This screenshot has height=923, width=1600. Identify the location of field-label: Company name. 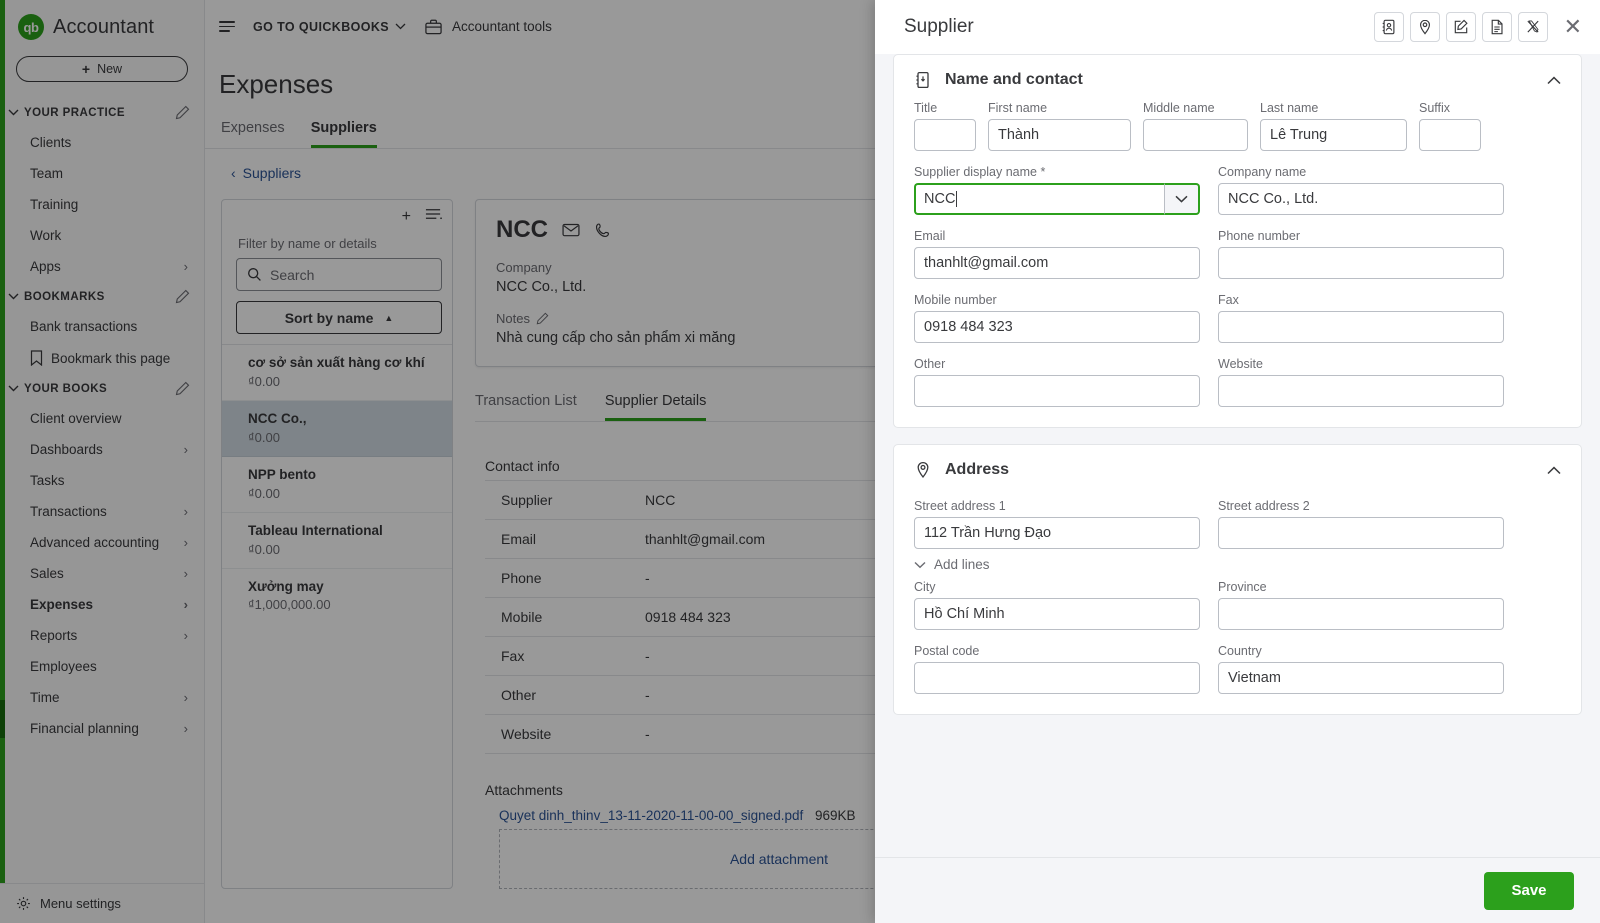
(1262, 172).